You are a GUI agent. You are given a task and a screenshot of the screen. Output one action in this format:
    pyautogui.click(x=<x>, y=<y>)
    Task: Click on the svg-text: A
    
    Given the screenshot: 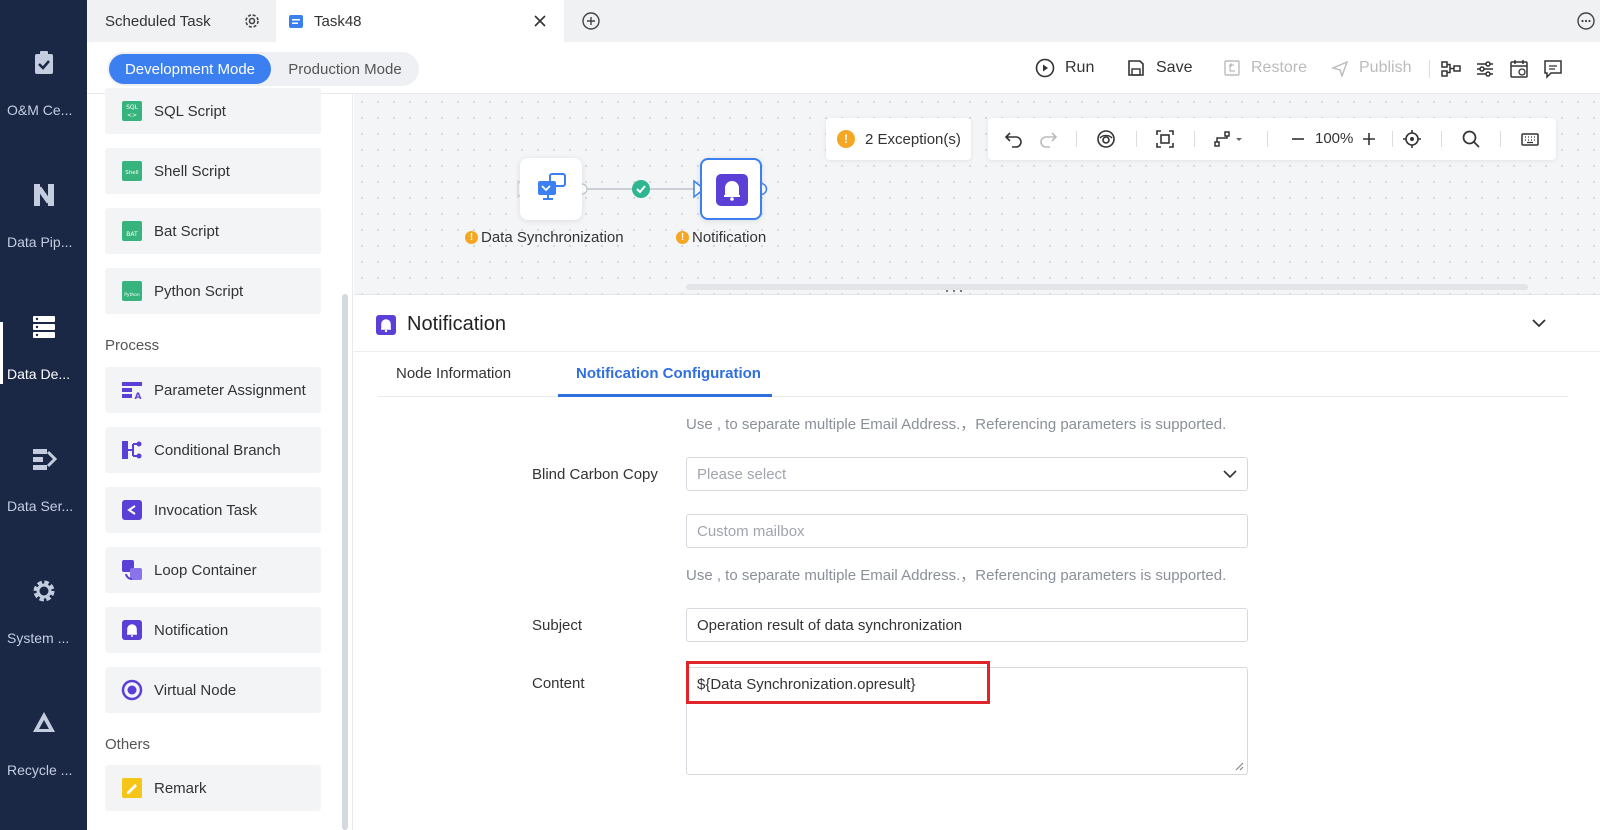 What is the action you would take?
    pyautogui.click(x=138, y=396)
    